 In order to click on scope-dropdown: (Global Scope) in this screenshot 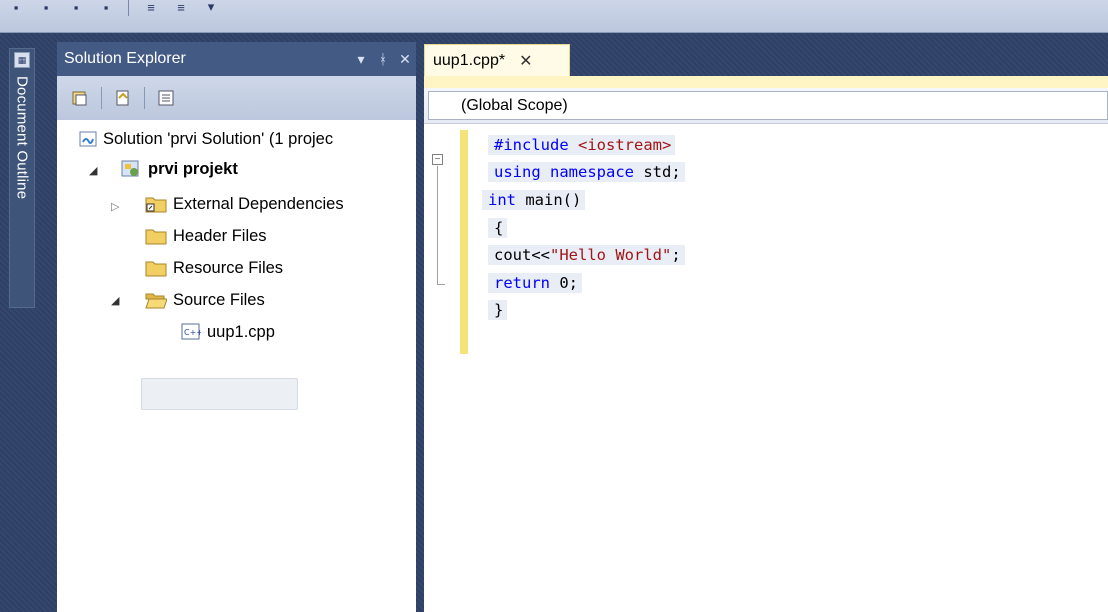, I will do `click(768, 105)`.